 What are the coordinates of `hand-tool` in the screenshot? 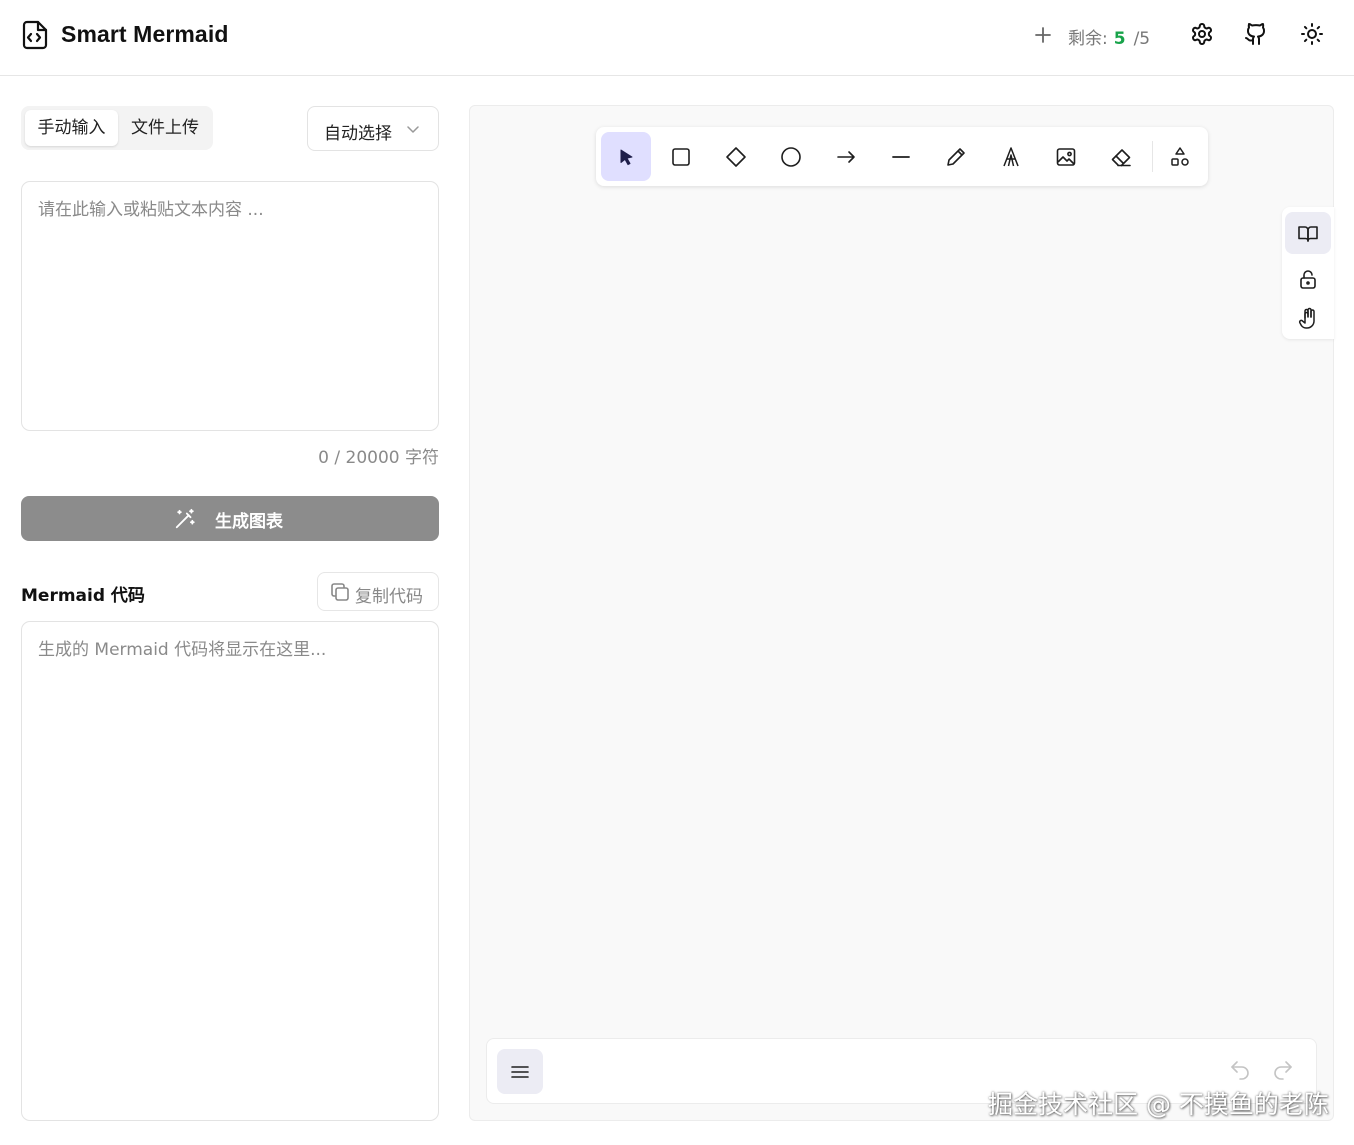 It's located at (1308, 318).